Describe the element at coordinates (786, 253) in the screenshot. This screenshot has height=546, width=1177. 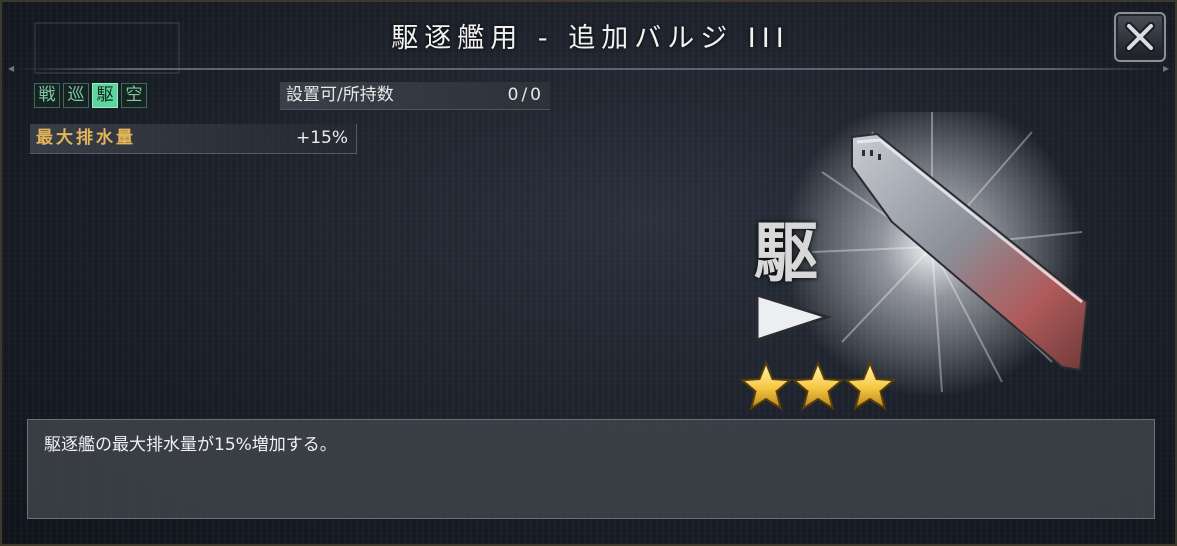
I see `item-type-kanji: 駆` at that location.